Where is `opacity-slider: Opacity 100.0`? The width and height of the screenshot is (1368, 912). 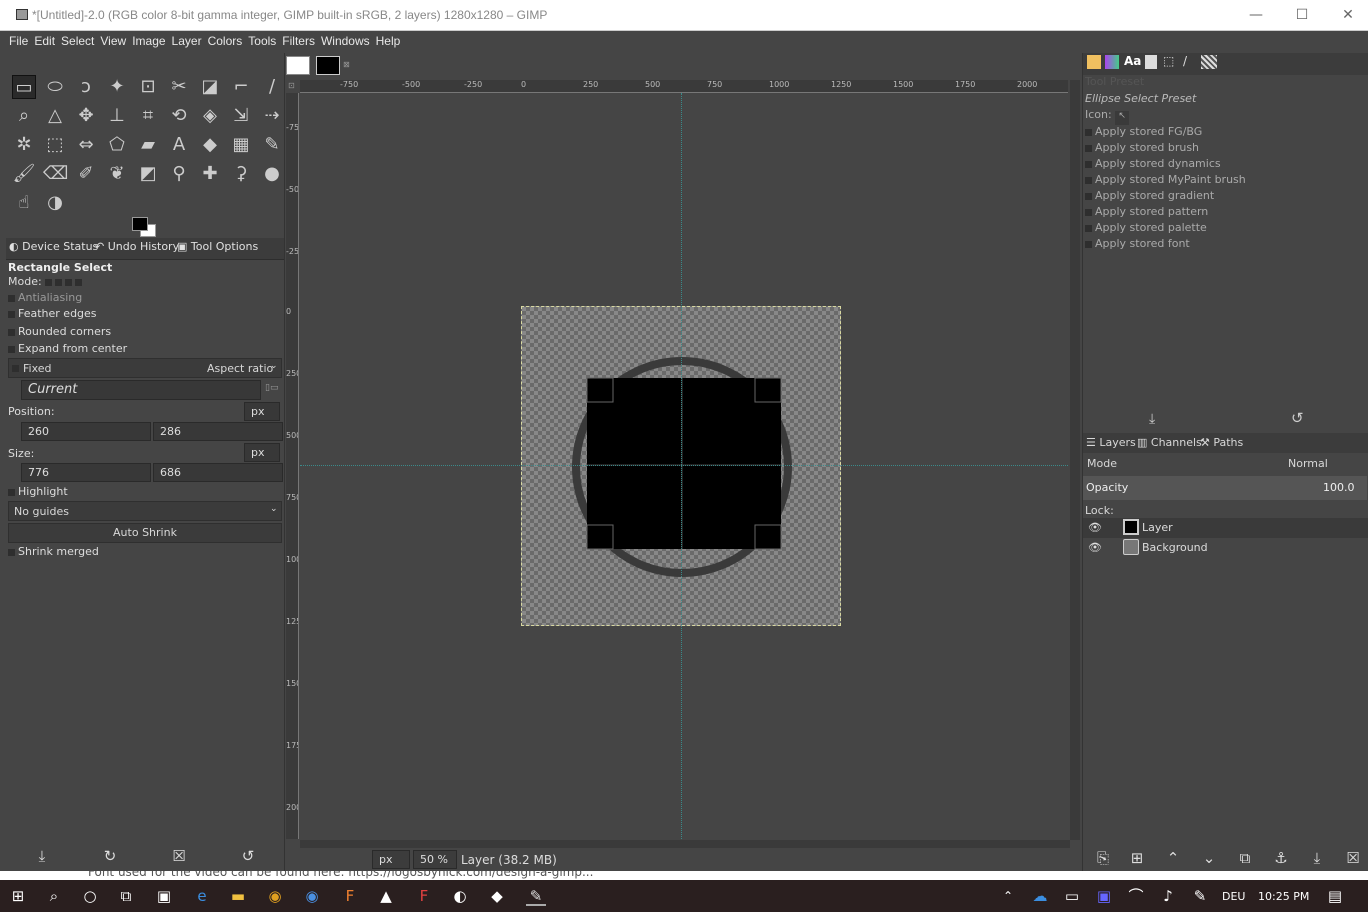
opacity-slider: Opacity 100.0 is located at coordinates (1225, 488).